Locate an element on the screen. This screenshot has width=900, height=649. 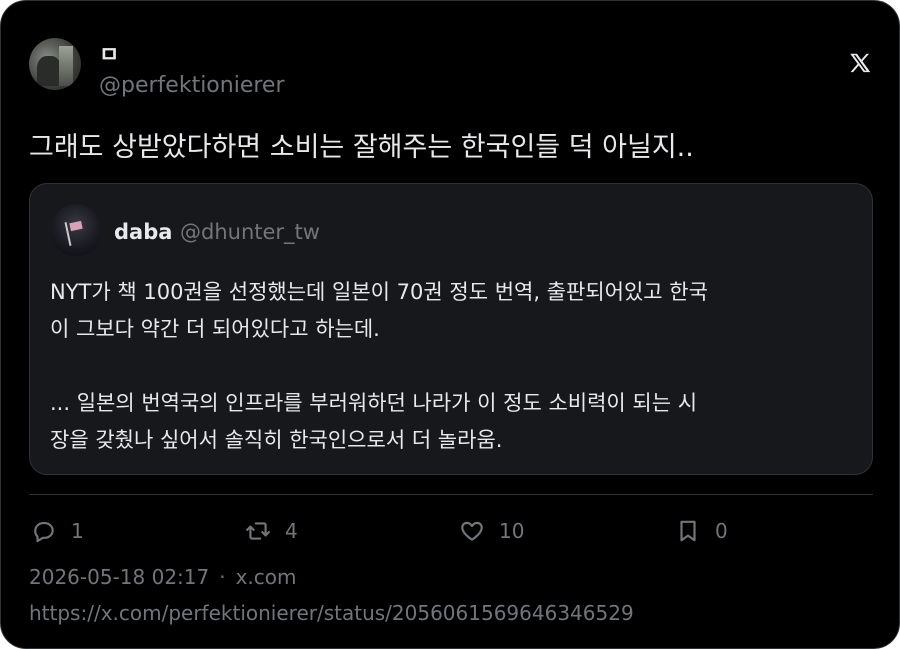
quoted-handle: @dhunter_tw is located at coordinates (250, 232).